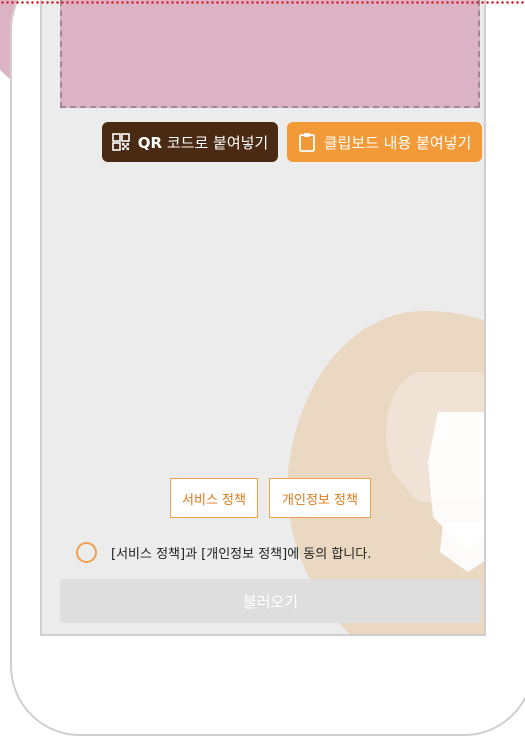  Describe the element at coordinates (270, 54) in the screenshot. I see `scan-area` at that location.